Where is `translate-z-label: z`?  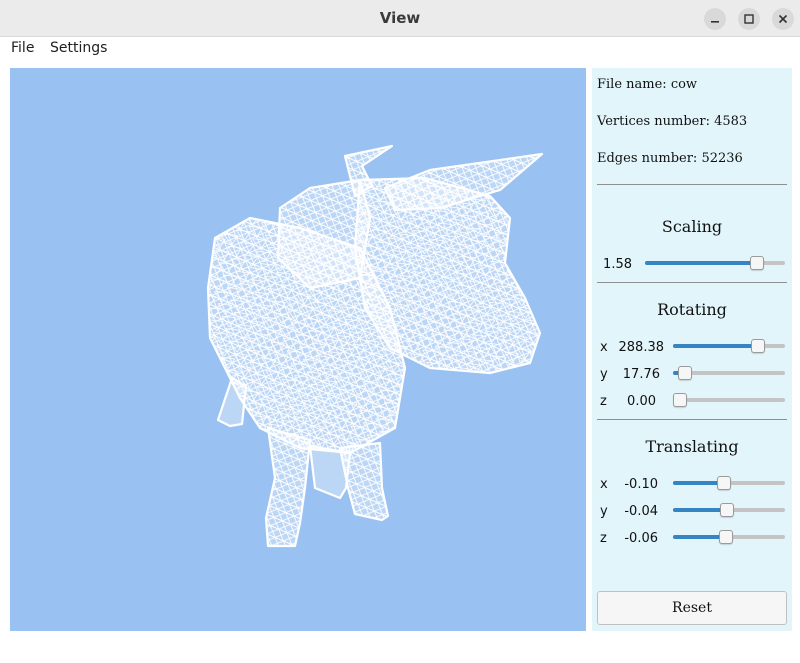 translate-z-label: z is located at coordinates (603, 538).